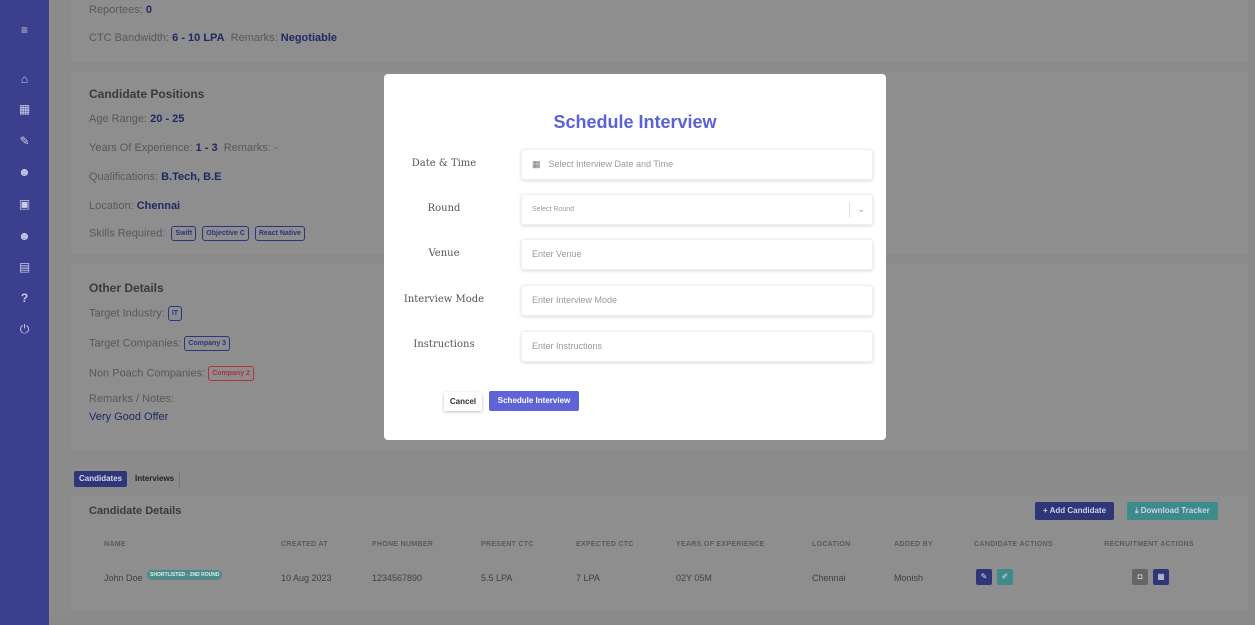 The image size is (1255, 625). Describe the element at coordinates (1149, 544) in the screenshot. I see `column-header: RECRUITMENT ACTIONS` at that location.